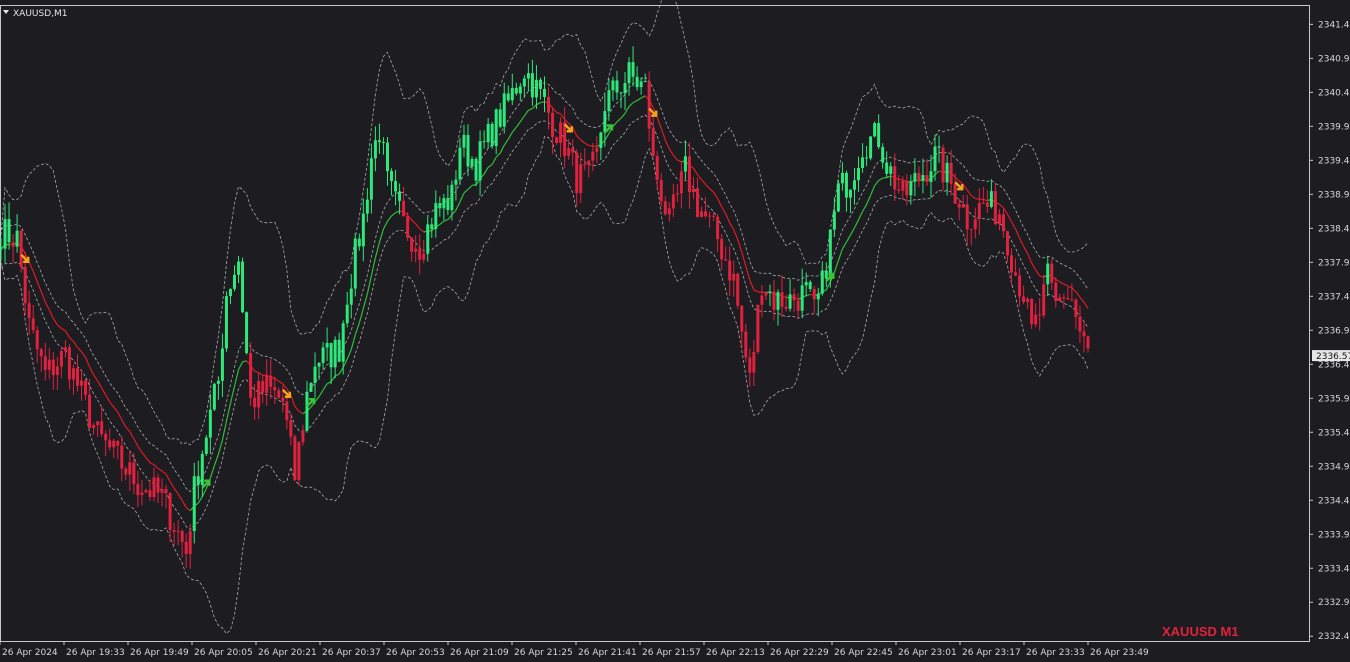 The height and width of the screenshot is (662, 1350). Describe the element at coordinates (1334, 229) in the screenshot. I see `y-tick-label: 2338.45` at that location.